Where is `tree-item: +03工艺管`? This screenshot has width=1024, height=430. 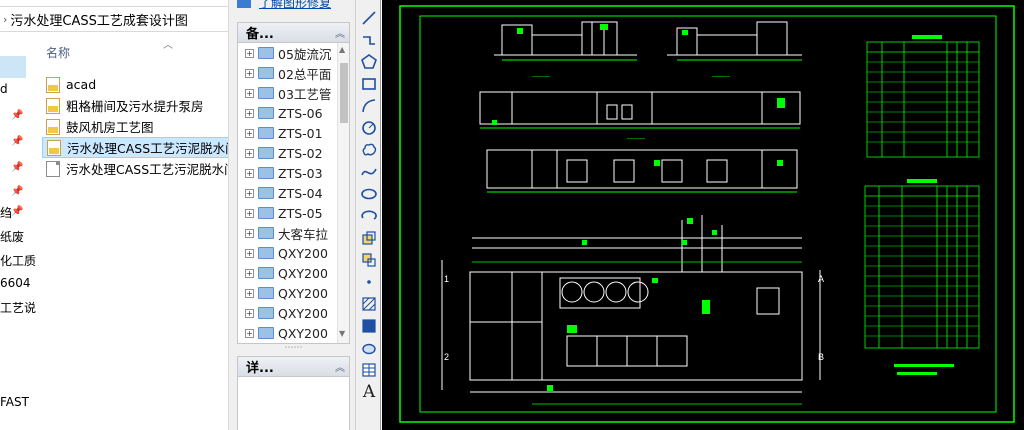
tree-item: +03工艺管 is located at coordinates (293, 93).